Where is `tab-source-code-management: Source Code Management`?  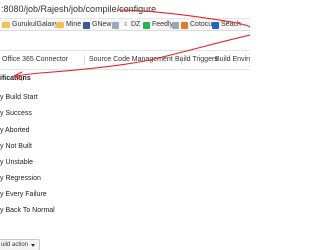 tab-source-code-management: Source Code Management is located at coordinates (131, 60).